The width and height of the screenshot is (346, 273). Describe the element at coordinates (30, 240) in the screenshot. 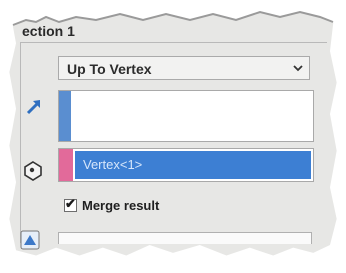

I see `feature-scope-icon` at that location.